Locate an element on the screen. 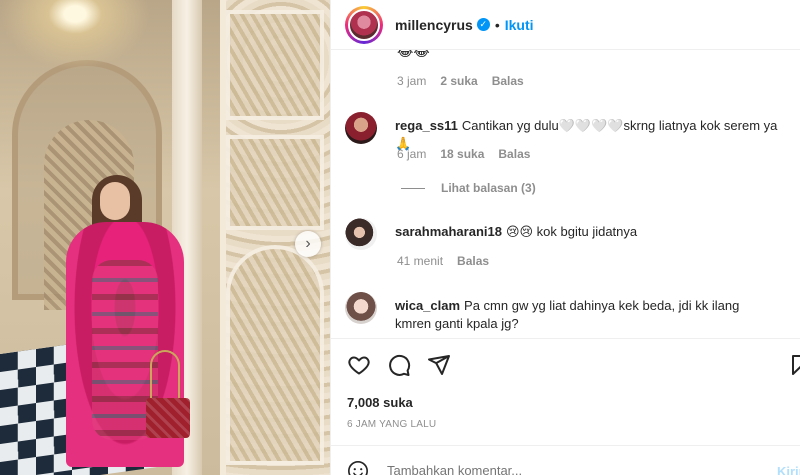 The width and height of the screenshot is (800, 475). commenter-username: sarahmaharani18 is located at coordinates (448, 231).